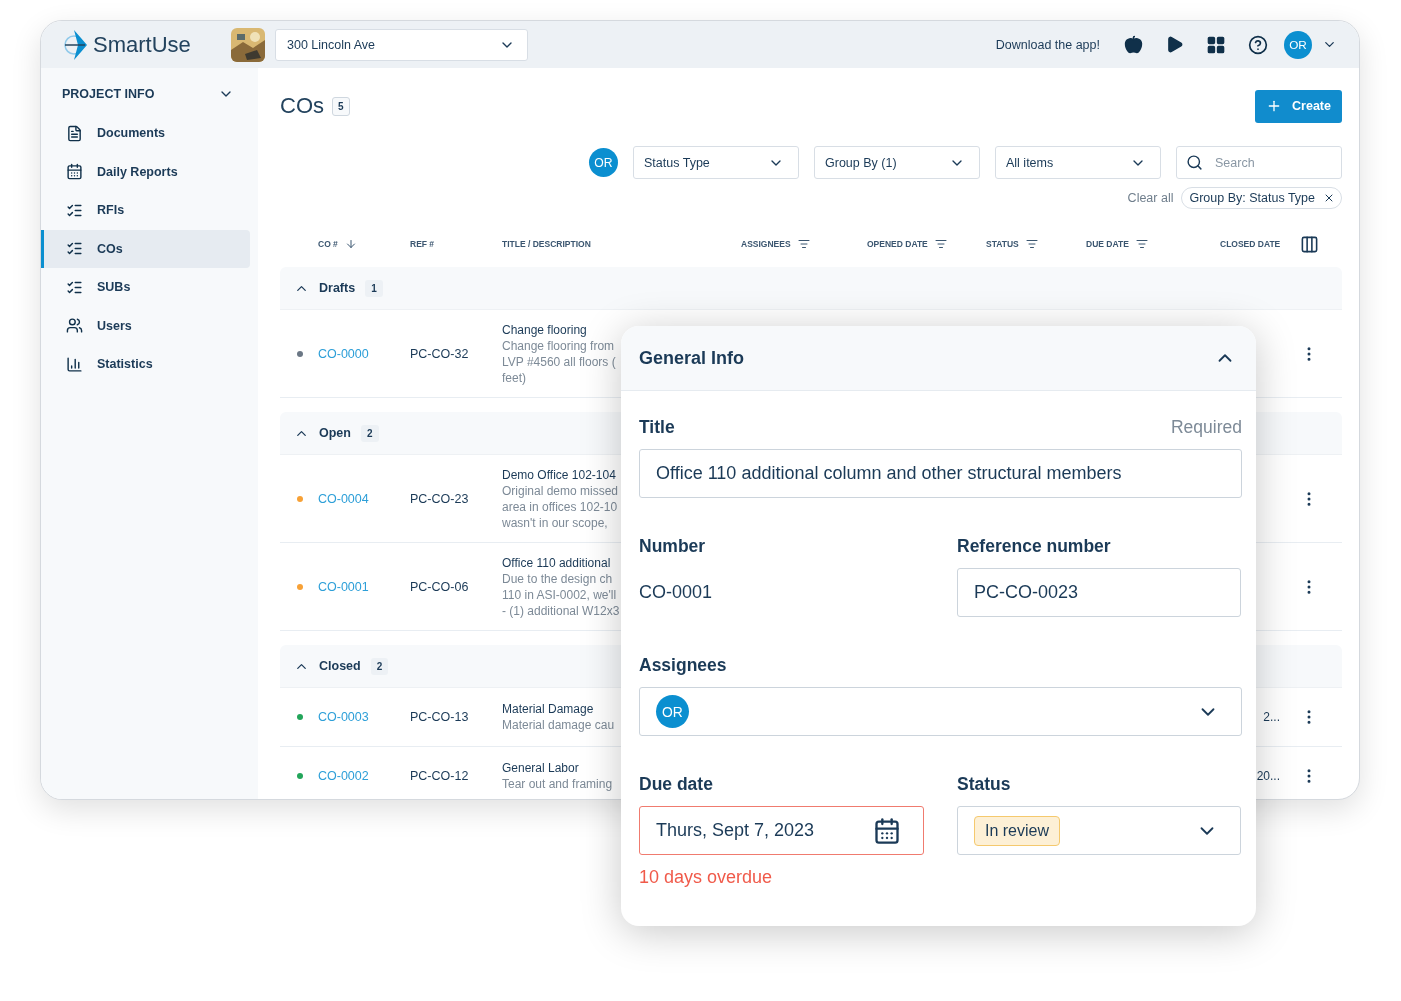 Image resolution: width=1401 pixels, height=1001 pixels. Describe the element at coordinates (302, 106) in the screenshot. I see `page-title: COs` at that location.